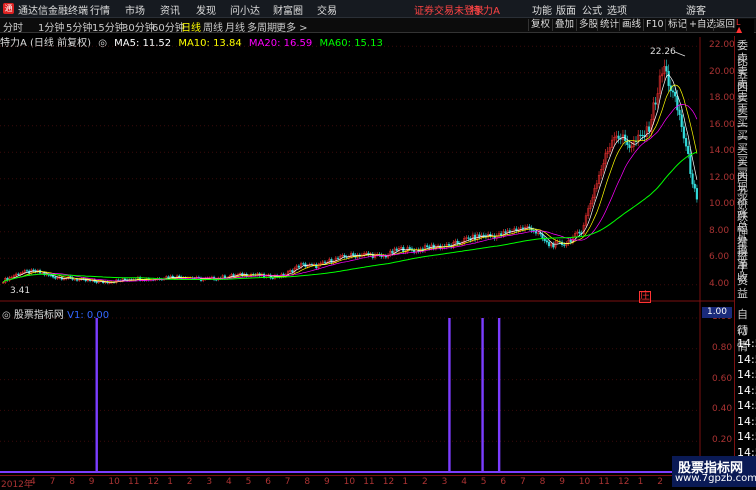  Describe the element at coordinates (715, 478) in the screenshot. I see `watermark-url: www.7gpzb.com` at that location.